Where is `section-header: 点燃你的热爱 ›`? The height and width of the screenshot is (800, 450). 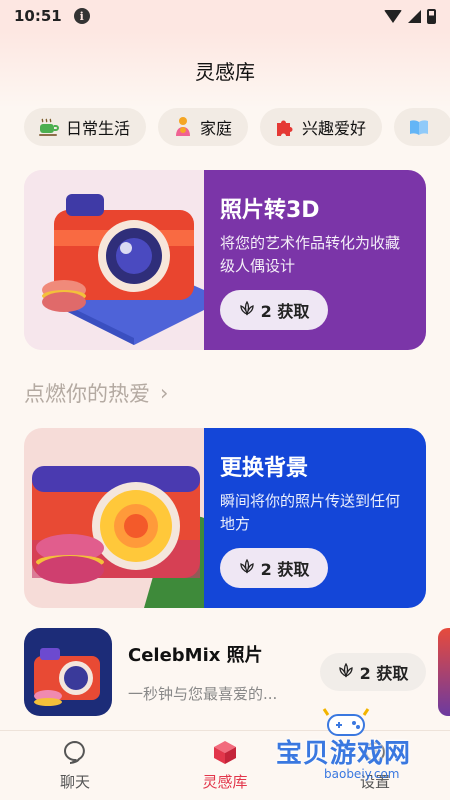 section-header: 点燃你的热爱 › is located at coordinates (96, 393).